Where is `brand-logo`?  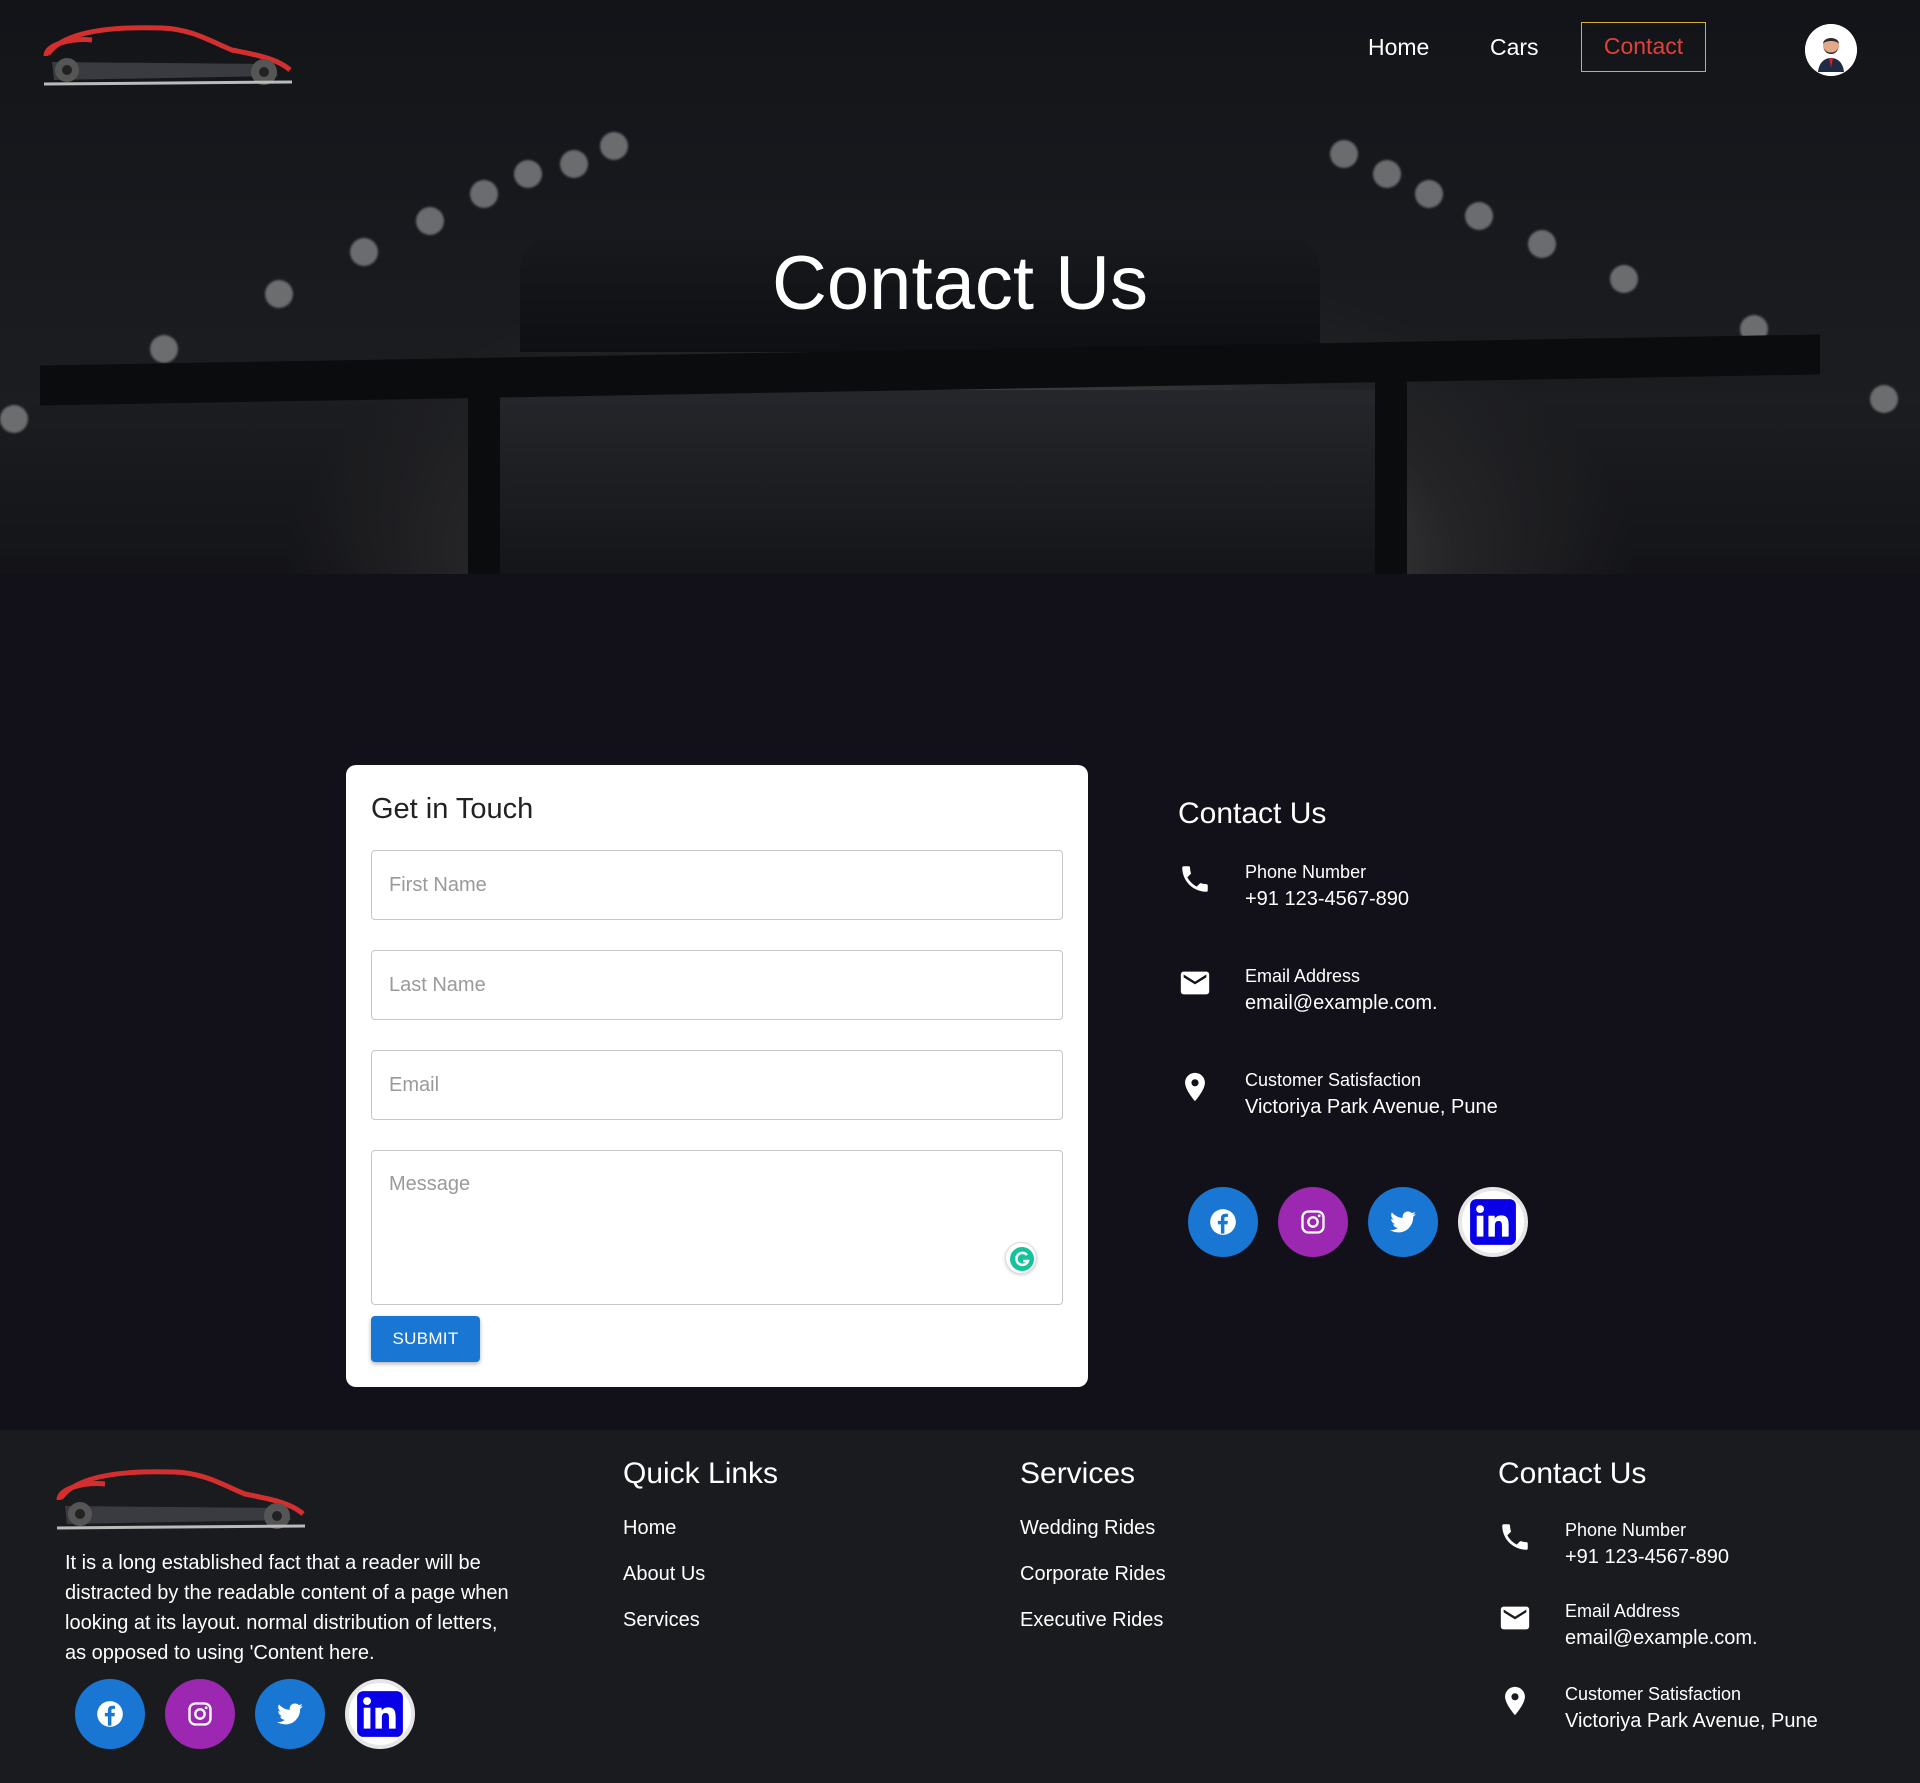
brand-logo is located at coordinates (168, 51).